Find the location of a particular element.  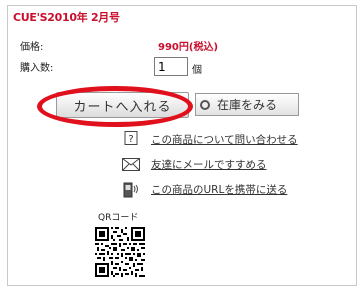

link-row-mobile: この商品のURLを携帯に送る is located at coordinates (204, 189).